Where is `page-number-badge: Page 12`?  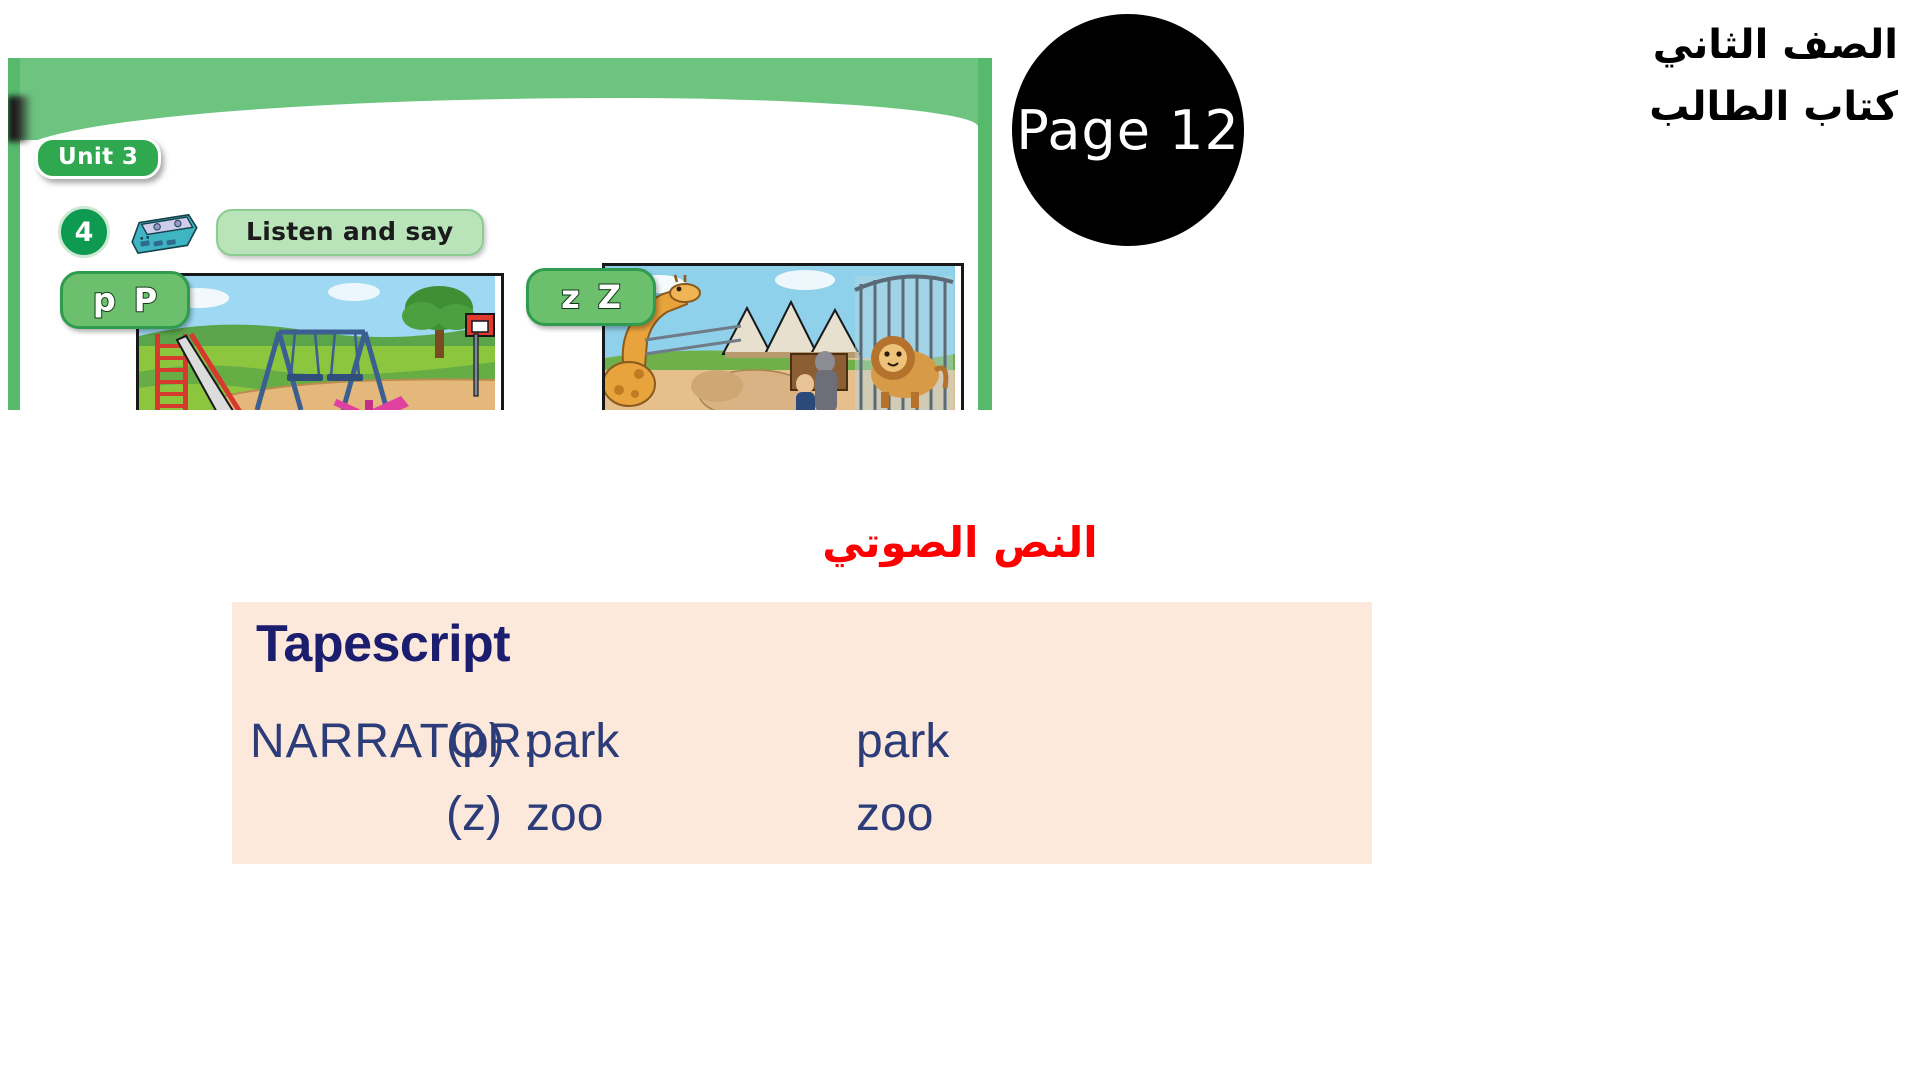 page-number-badge: Page 12 is located at coordinates (1128, 130).